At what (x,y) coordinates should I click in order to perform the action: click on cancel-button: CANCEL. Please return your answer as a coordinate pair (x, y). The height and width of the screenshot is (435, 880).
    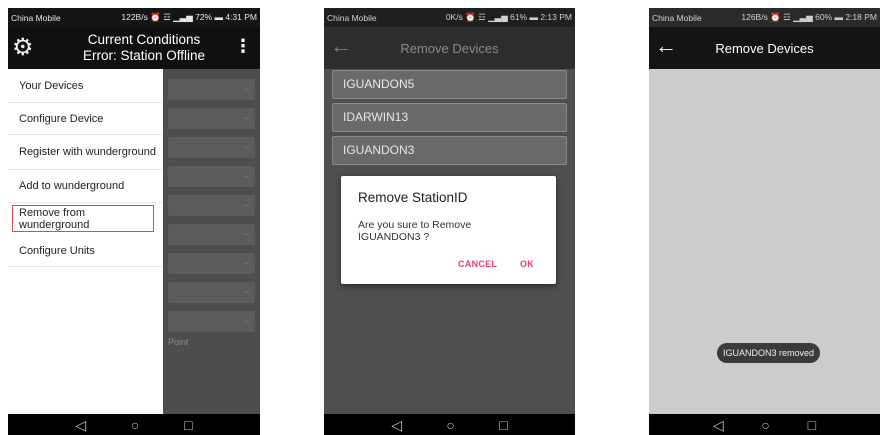
    Looking at the image, I should click on (477, 264).